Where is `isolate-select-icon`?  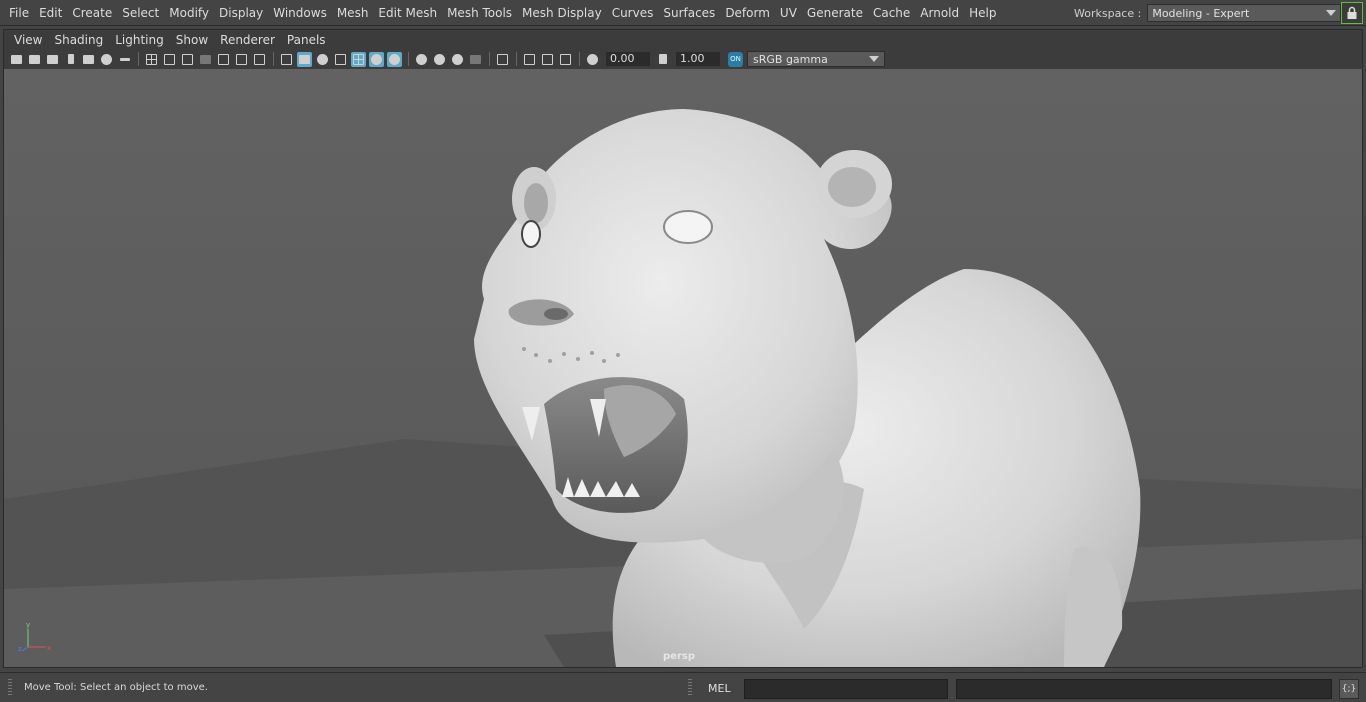 isolate-select-icon is located at coordinates (502, 59).